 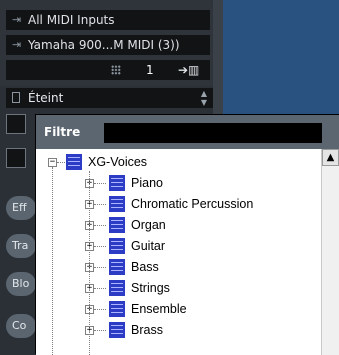 I want to click on block-button: Blo, so click(x=21, y=284).